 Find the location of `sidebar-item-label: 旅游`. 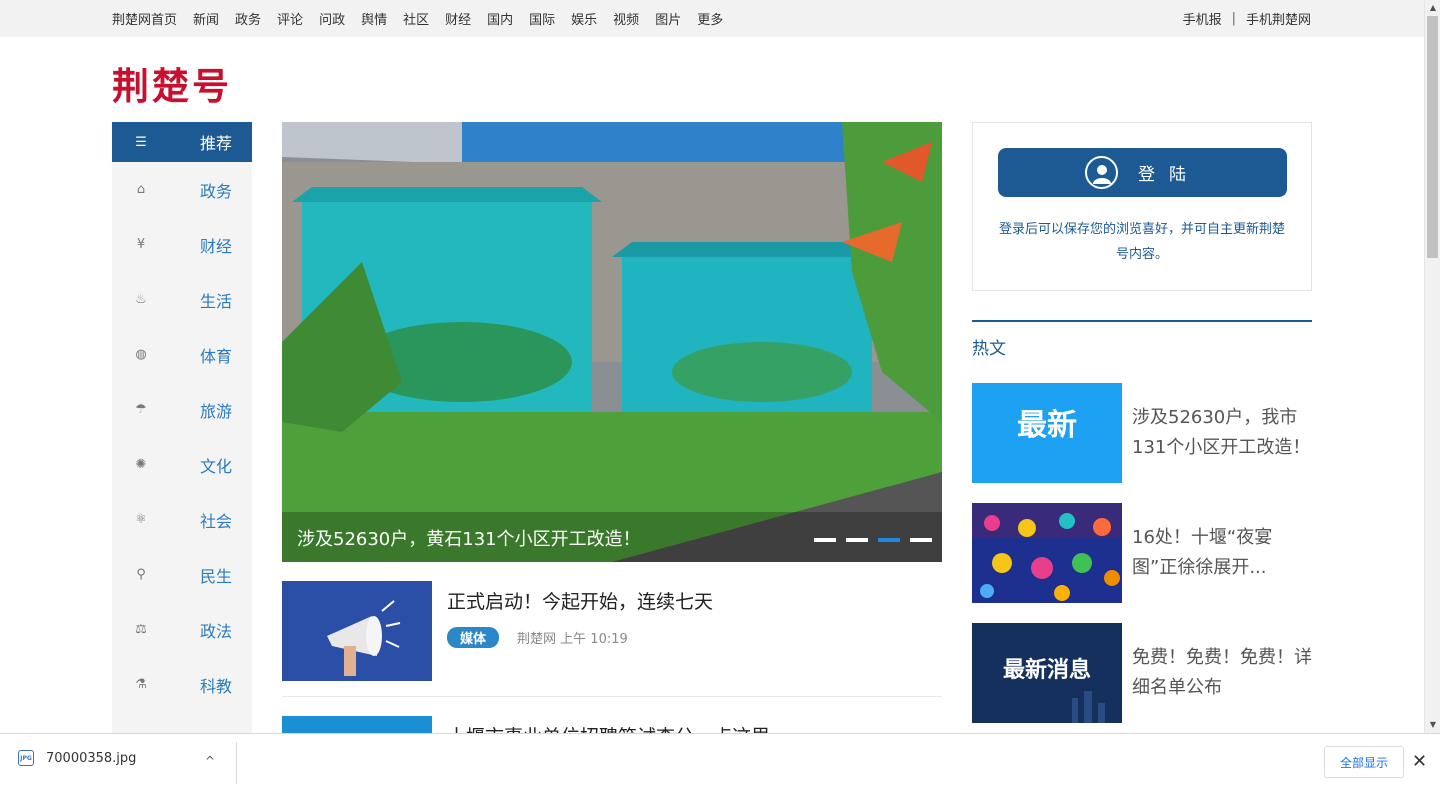

sidebar-item-label: 旅游 is located at coordinates (216, 411).